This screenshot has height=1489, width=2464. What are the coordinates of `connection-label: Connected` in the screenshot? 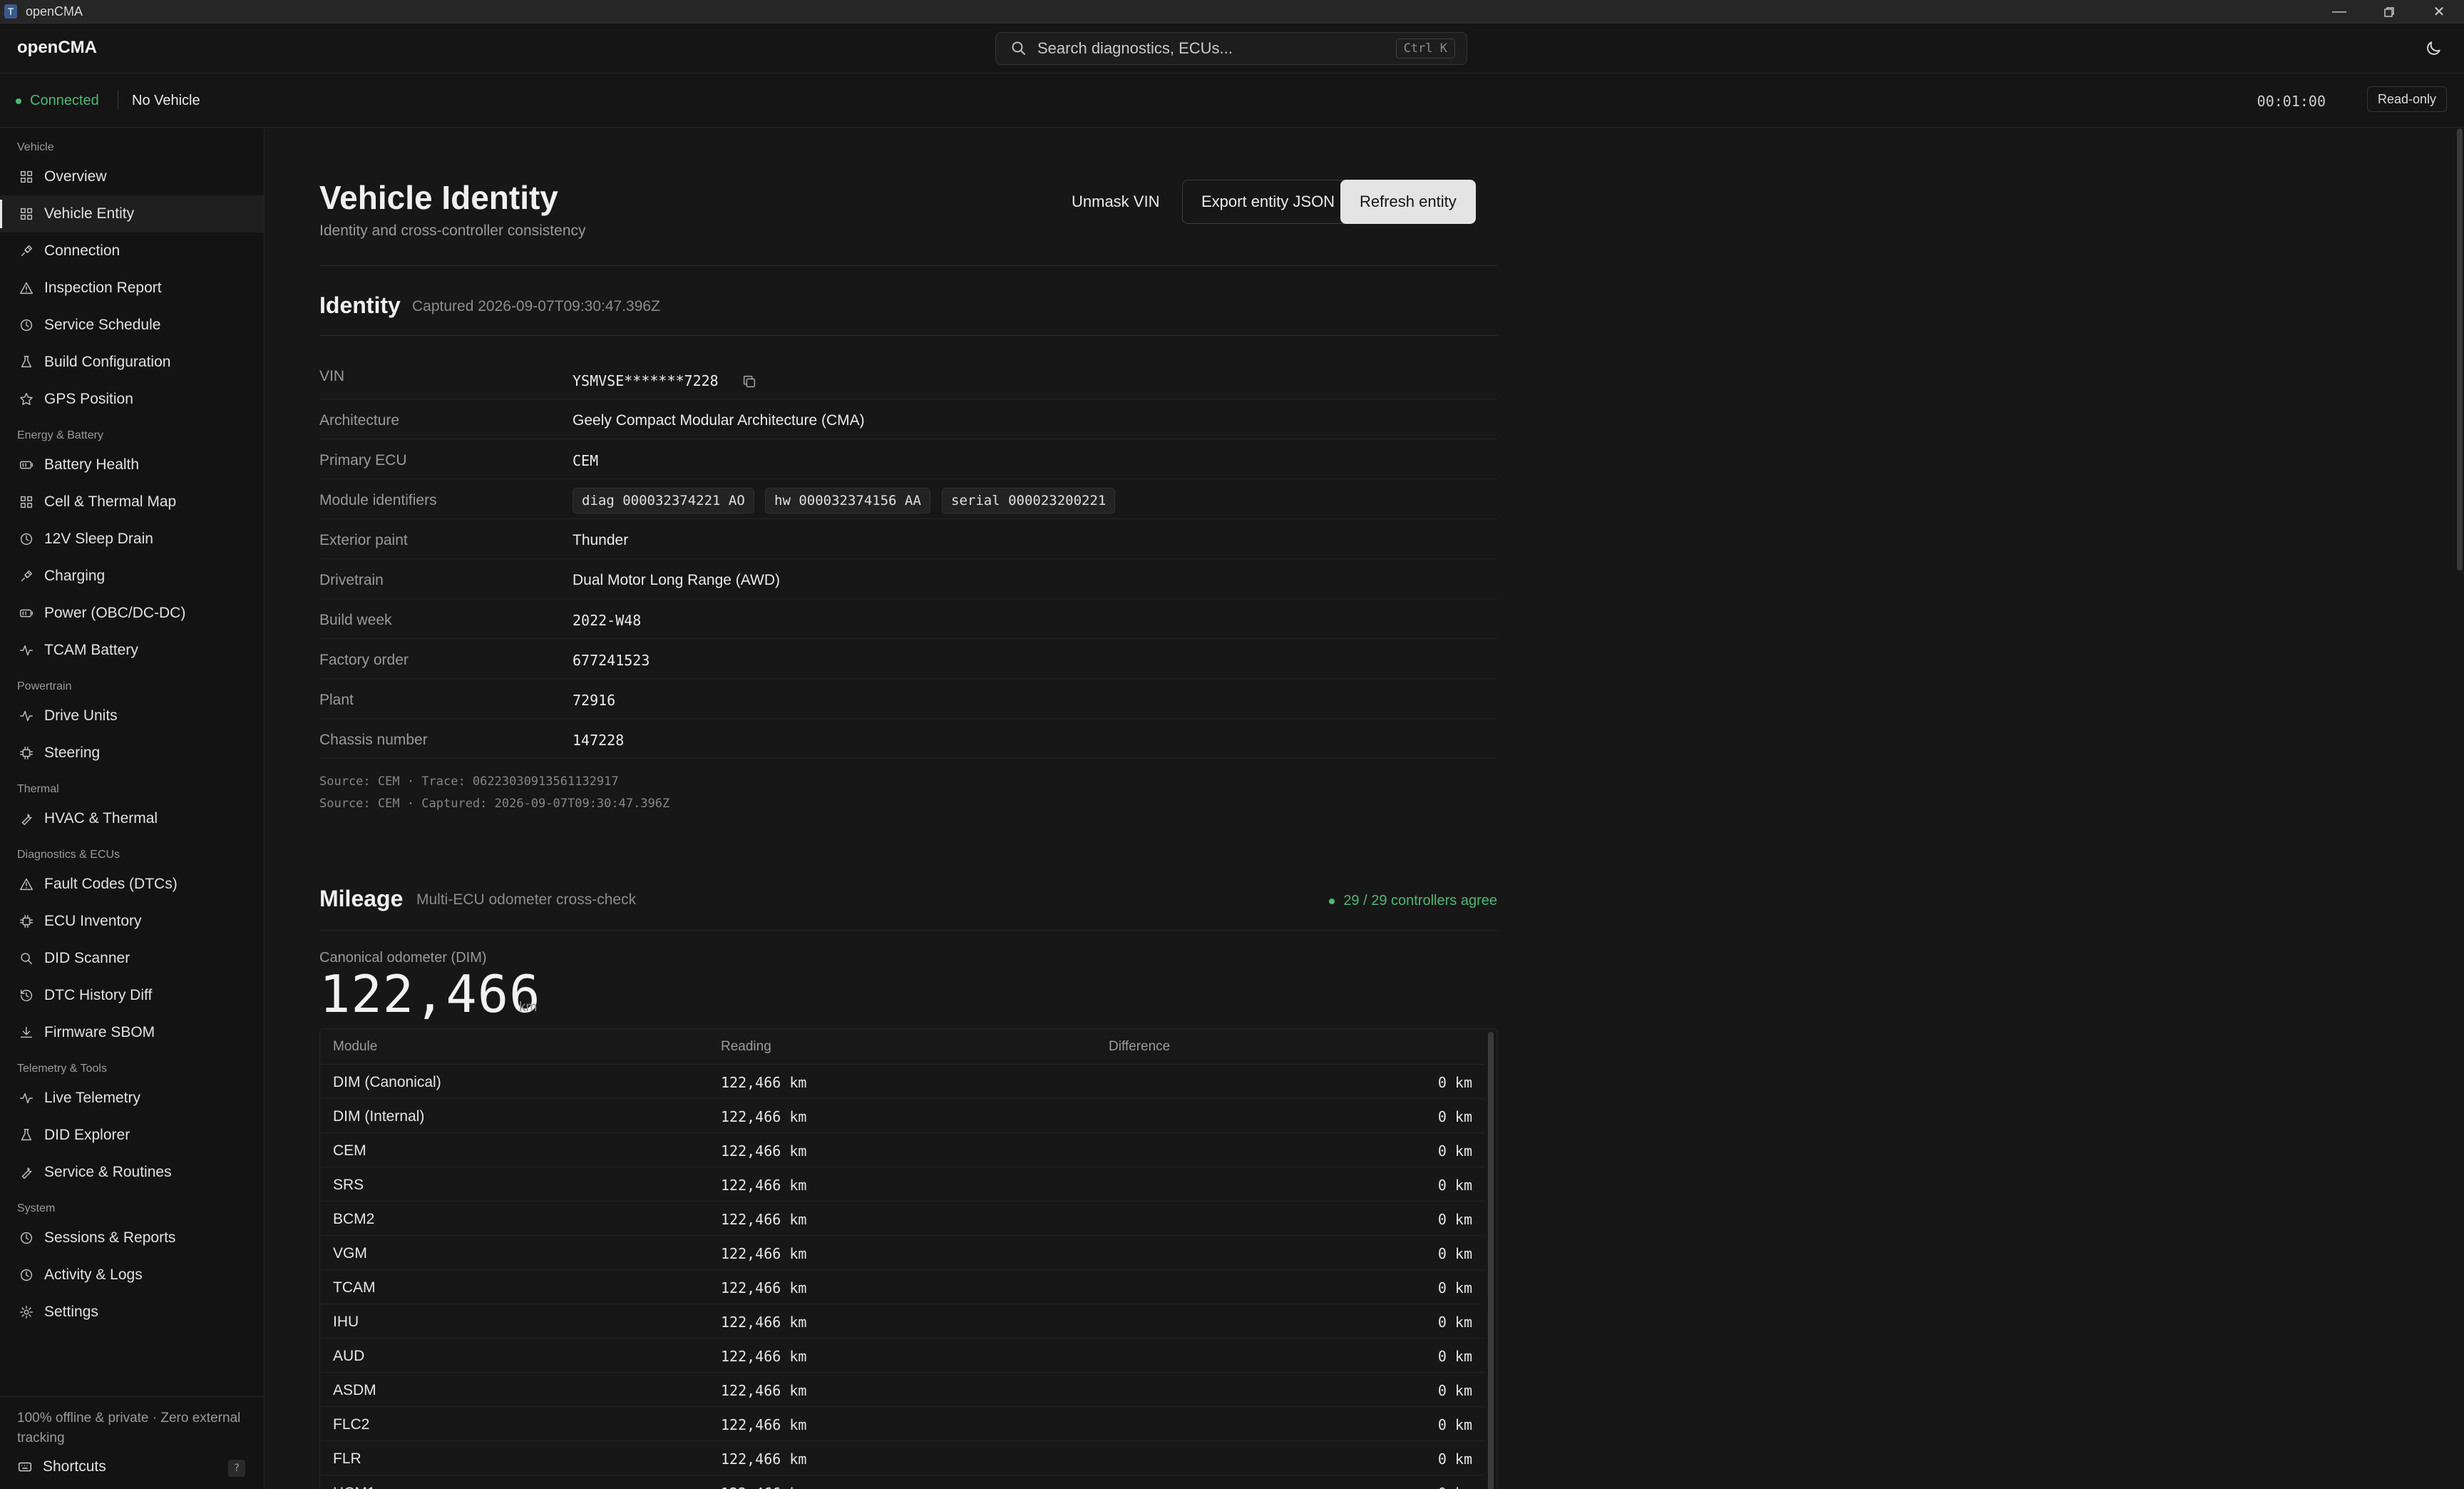 It's located at (64, 100).